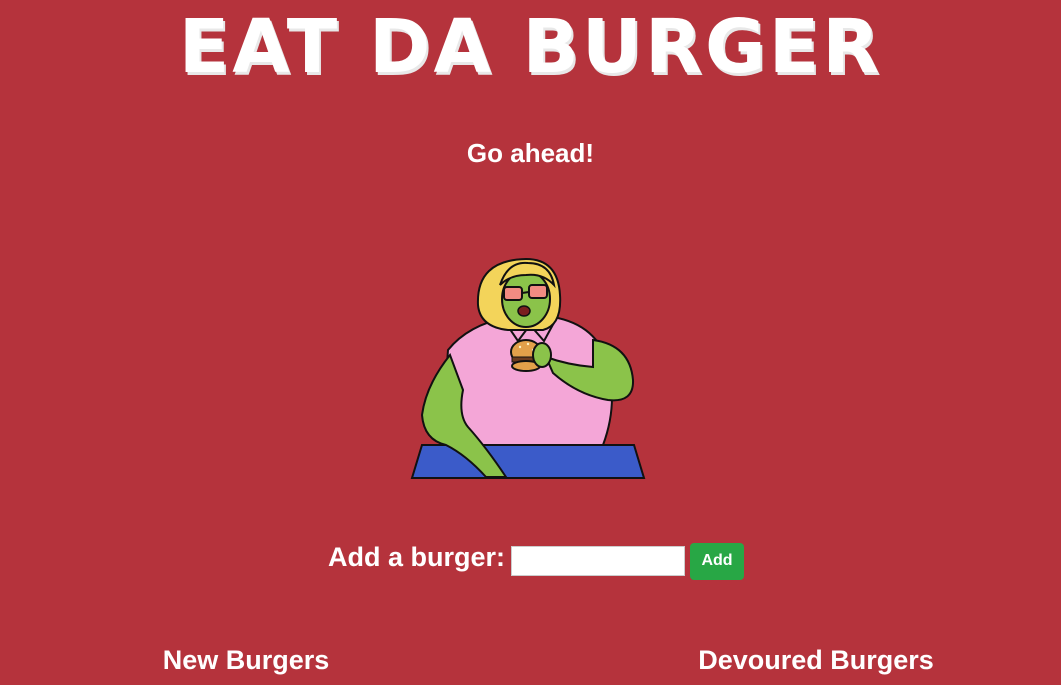 The width and height of the screenshot is (1061, 685). I want to click on table-shape, so click(528, 461).